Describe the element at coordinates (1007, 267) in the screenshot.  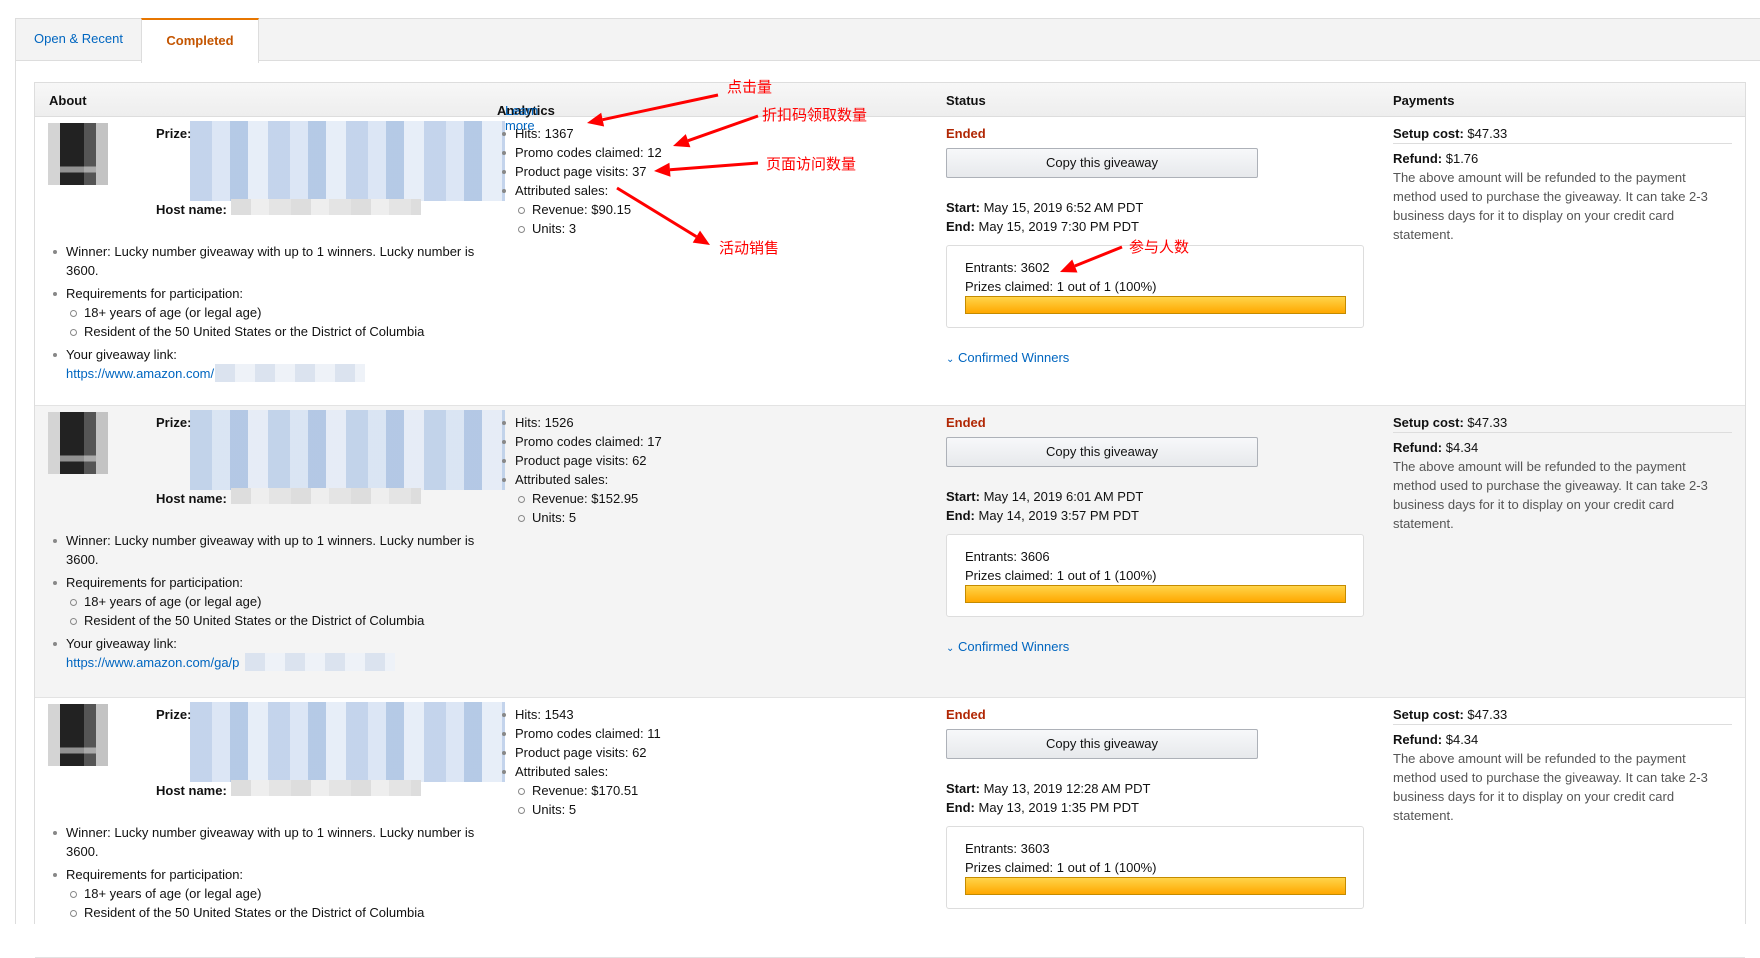
I see `entrants-count: Entrants: 3602` at that location.